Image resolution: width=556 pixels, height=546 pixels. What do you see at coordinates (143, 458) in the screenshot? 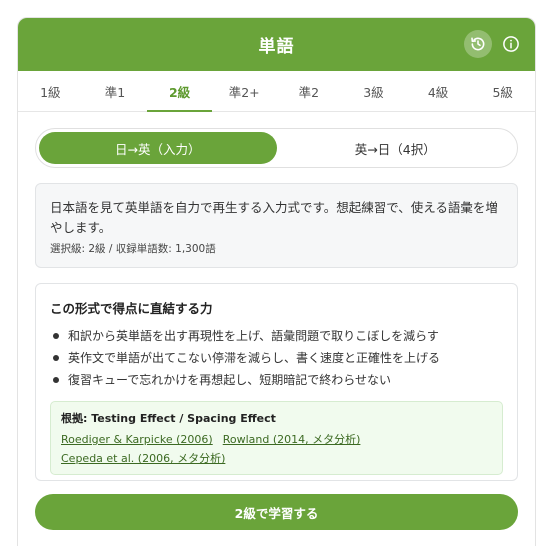
I see `evidence-link-cepeda: Cepeda et al. (2006, メタ分析)` at bounding box center [143, 458].